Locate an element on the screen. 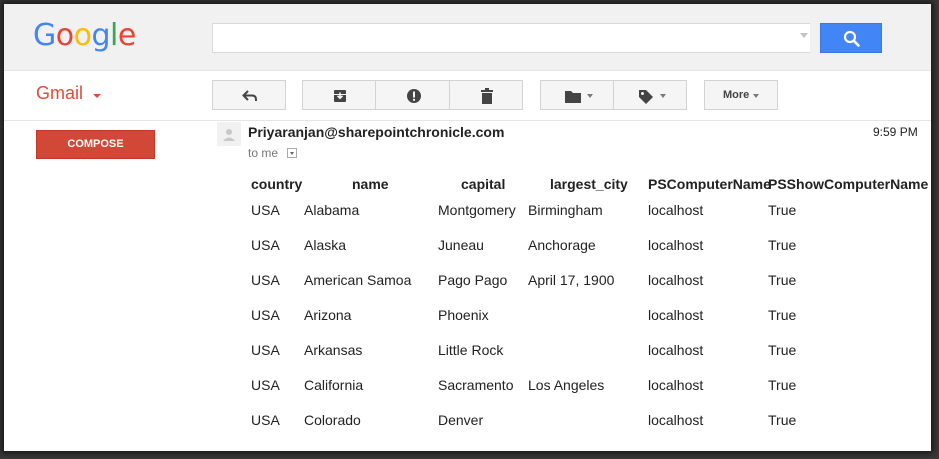 This screenshot has width=939, height=459. search-options-chevron-icon is located at coordinates (804, 35).